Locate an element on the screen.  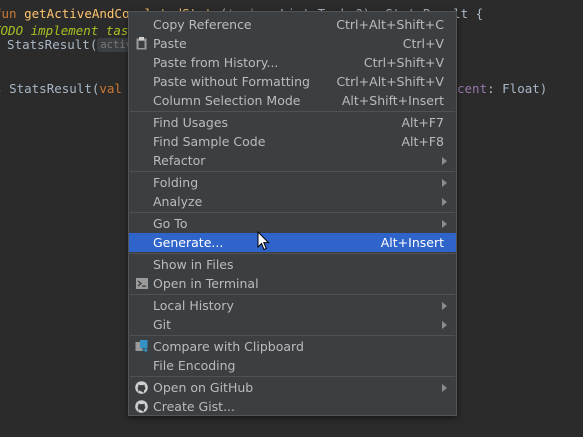
code-line-4-tail: cent: Float) is located at coordinates (502, 88).